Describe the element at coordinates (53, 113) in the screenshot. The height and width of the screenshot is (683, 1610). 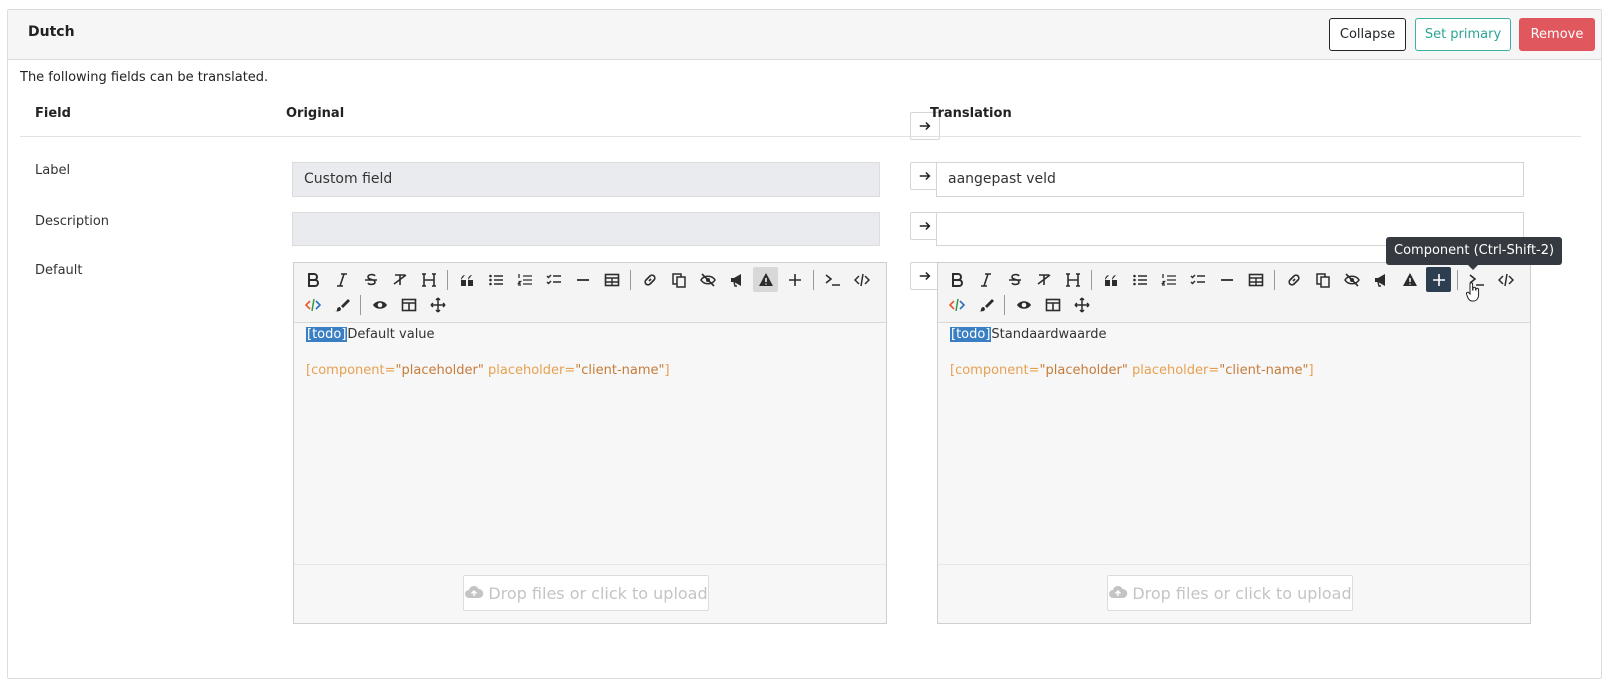
I see `column-header-field: Field` at that location.